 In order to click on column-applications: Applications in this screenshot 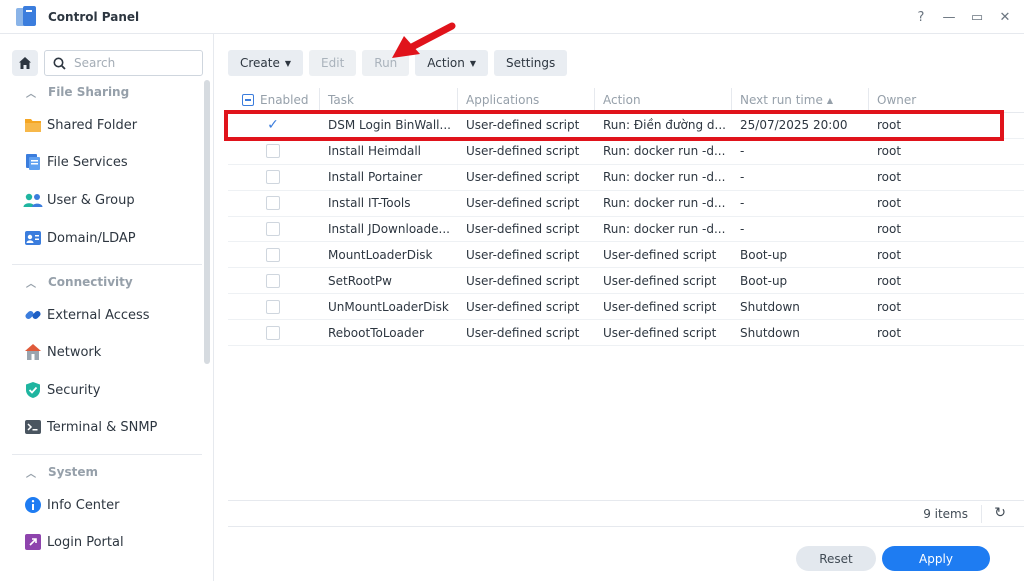, I will do `click(526, 100)`.